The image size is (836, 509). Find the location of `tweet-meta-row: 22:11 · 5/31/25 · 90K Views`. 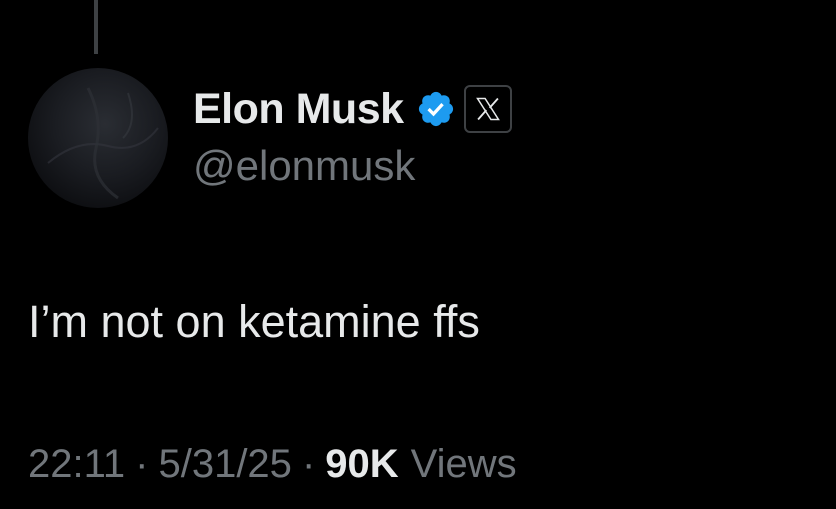

tweet-meta-row: 22:11 · 5/31/25 · 90K Views is located at coordinates (272, 464).